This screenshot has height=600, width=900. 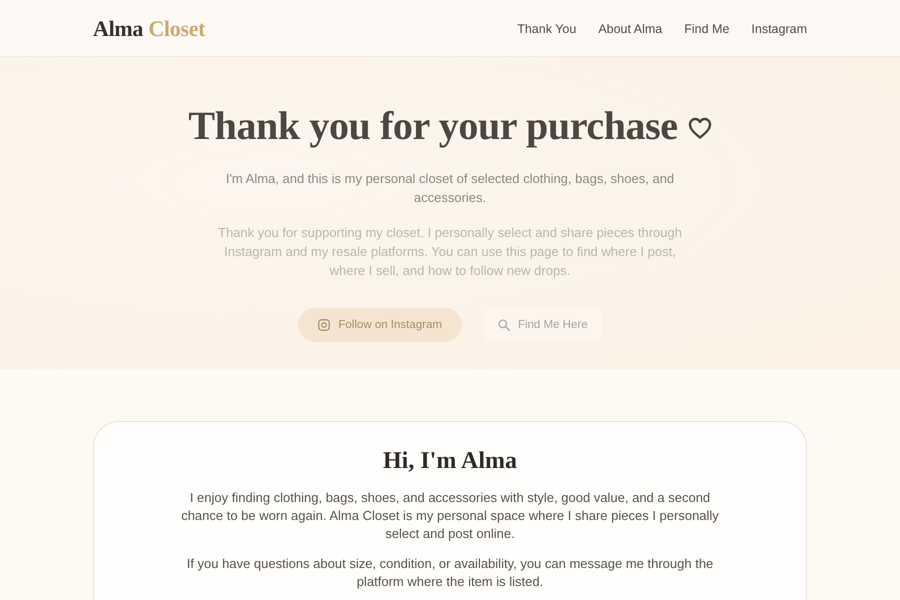 What do you see at coordinates (450, 461) in the screenshot?
I see `about-title: Hi, I'm Alma` at bounding box center [450, 461].